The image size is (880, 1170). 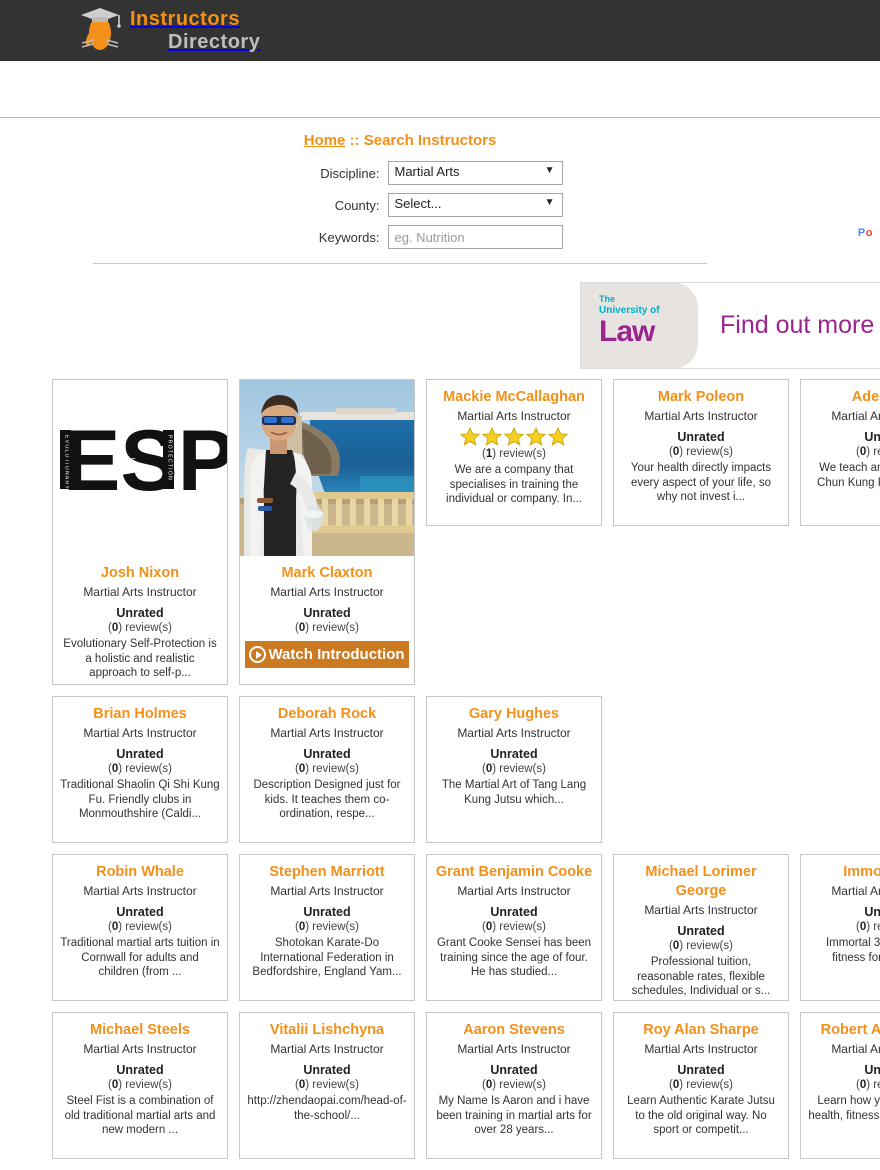 What do you see at coordinates (349, 237) in the screenshot?
I see `keywords-label: Keywords:` at bounding box center [349, 237].